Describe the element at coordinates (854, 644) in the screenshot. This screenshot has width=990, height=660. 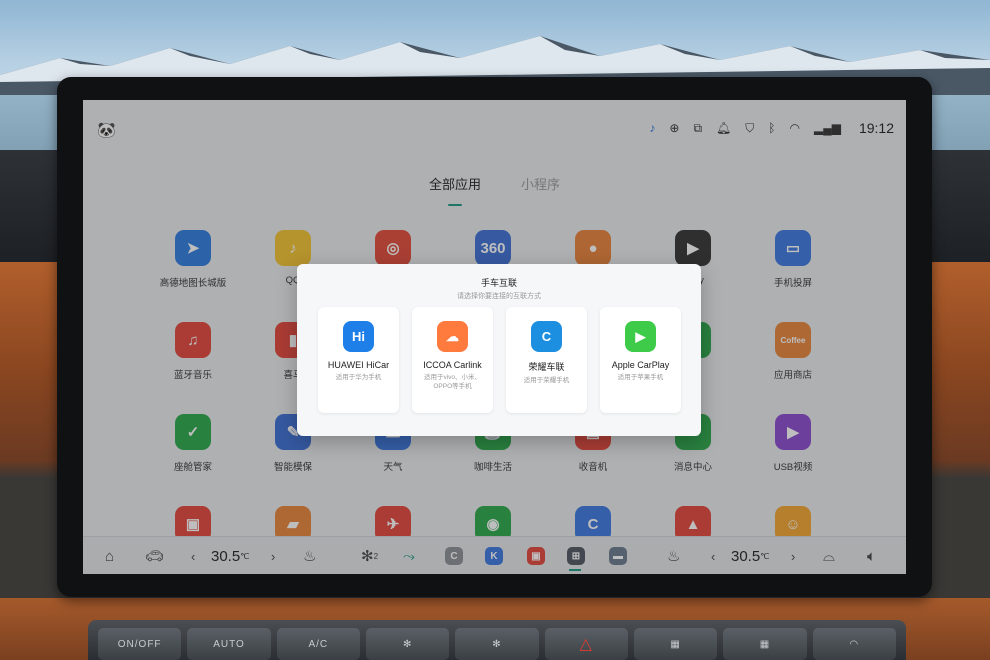
I see `console-button-recirc: ◠` at that location.